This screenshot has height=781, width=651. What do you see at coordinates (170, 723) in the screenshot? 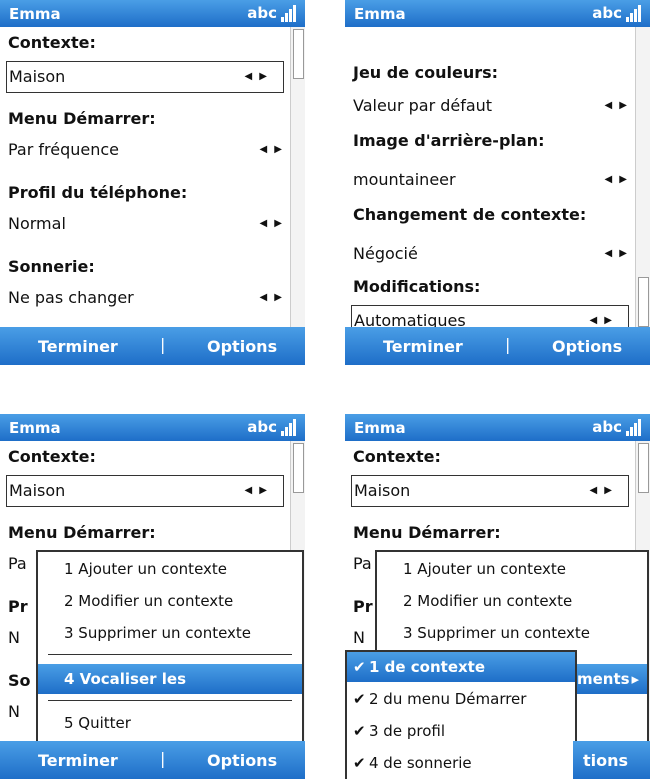
I see `menu-item-quit: 5 Quitter` at bounding box center [170, 723].